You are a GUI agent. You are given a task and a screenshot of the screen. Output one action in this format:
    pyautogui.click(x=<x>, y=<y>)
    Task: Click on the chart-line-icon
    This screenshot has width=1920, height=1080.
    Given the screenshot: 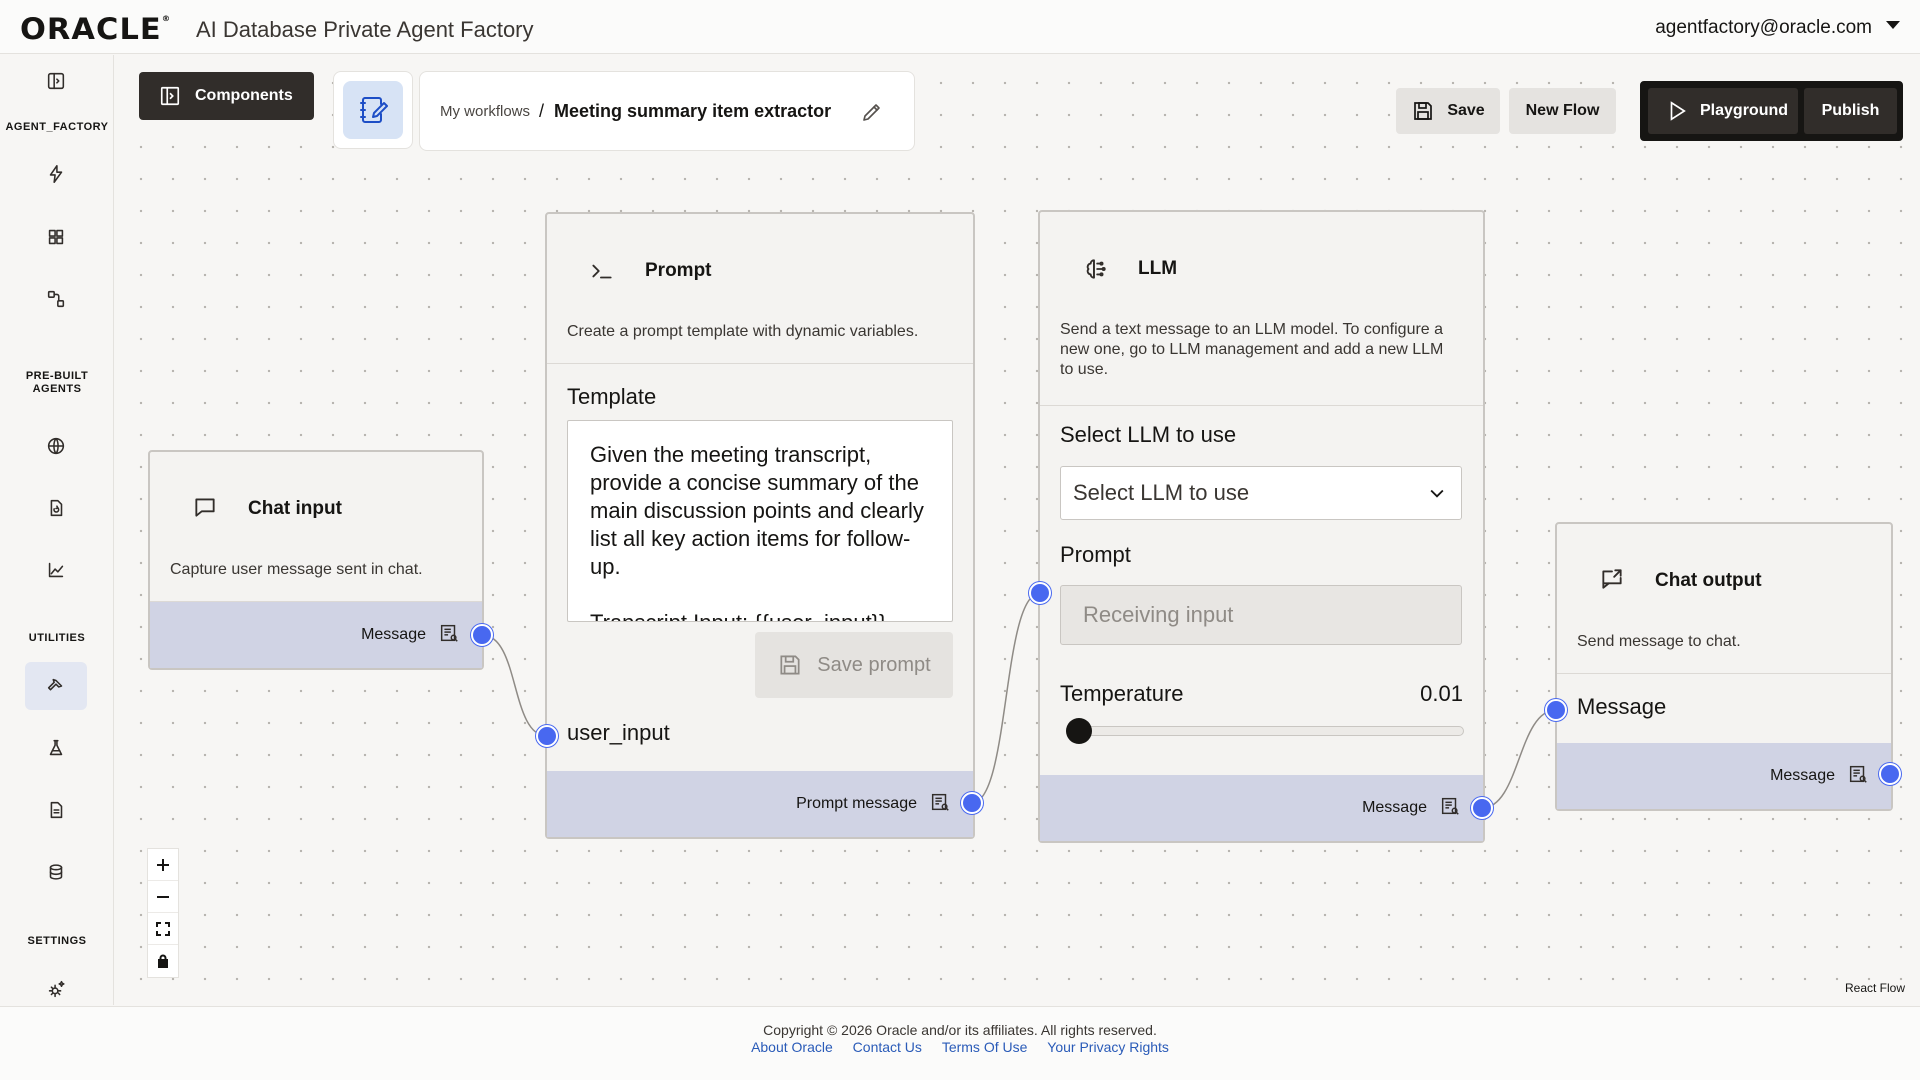 What is the action you would take?
    pyautogui.click(x=56, y=570)
    